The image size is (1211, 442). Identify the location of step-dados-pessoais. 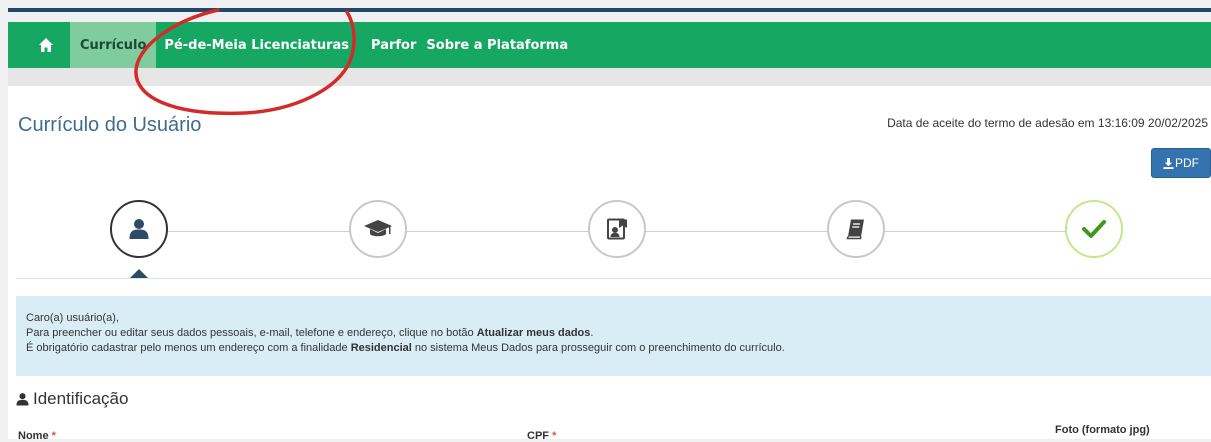
(139, 229).